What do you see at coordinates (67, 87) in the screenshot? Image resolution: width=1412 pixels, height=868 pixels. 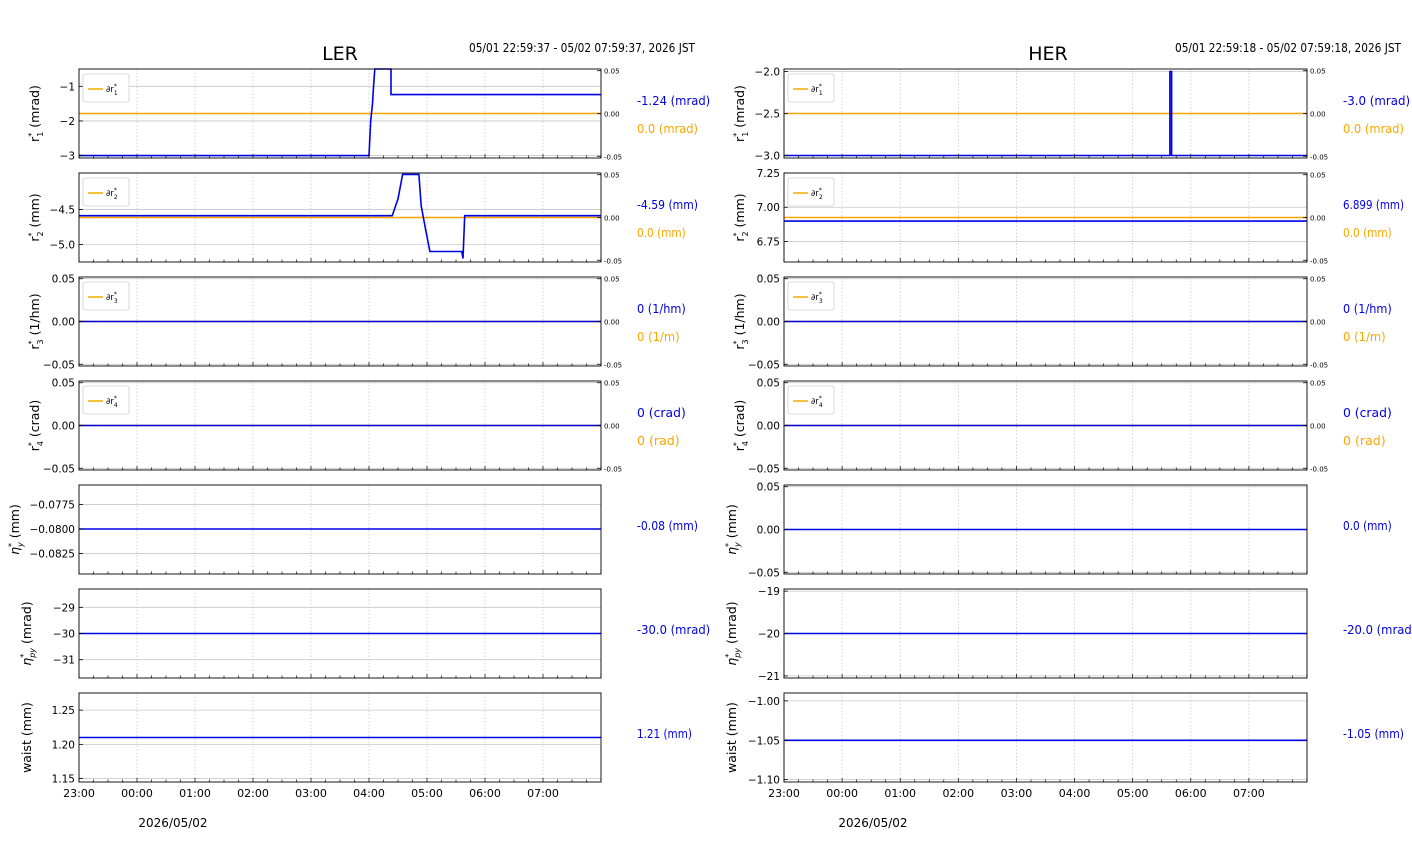 I see `y-tick-label: −1` at bounding box center [67, 87].